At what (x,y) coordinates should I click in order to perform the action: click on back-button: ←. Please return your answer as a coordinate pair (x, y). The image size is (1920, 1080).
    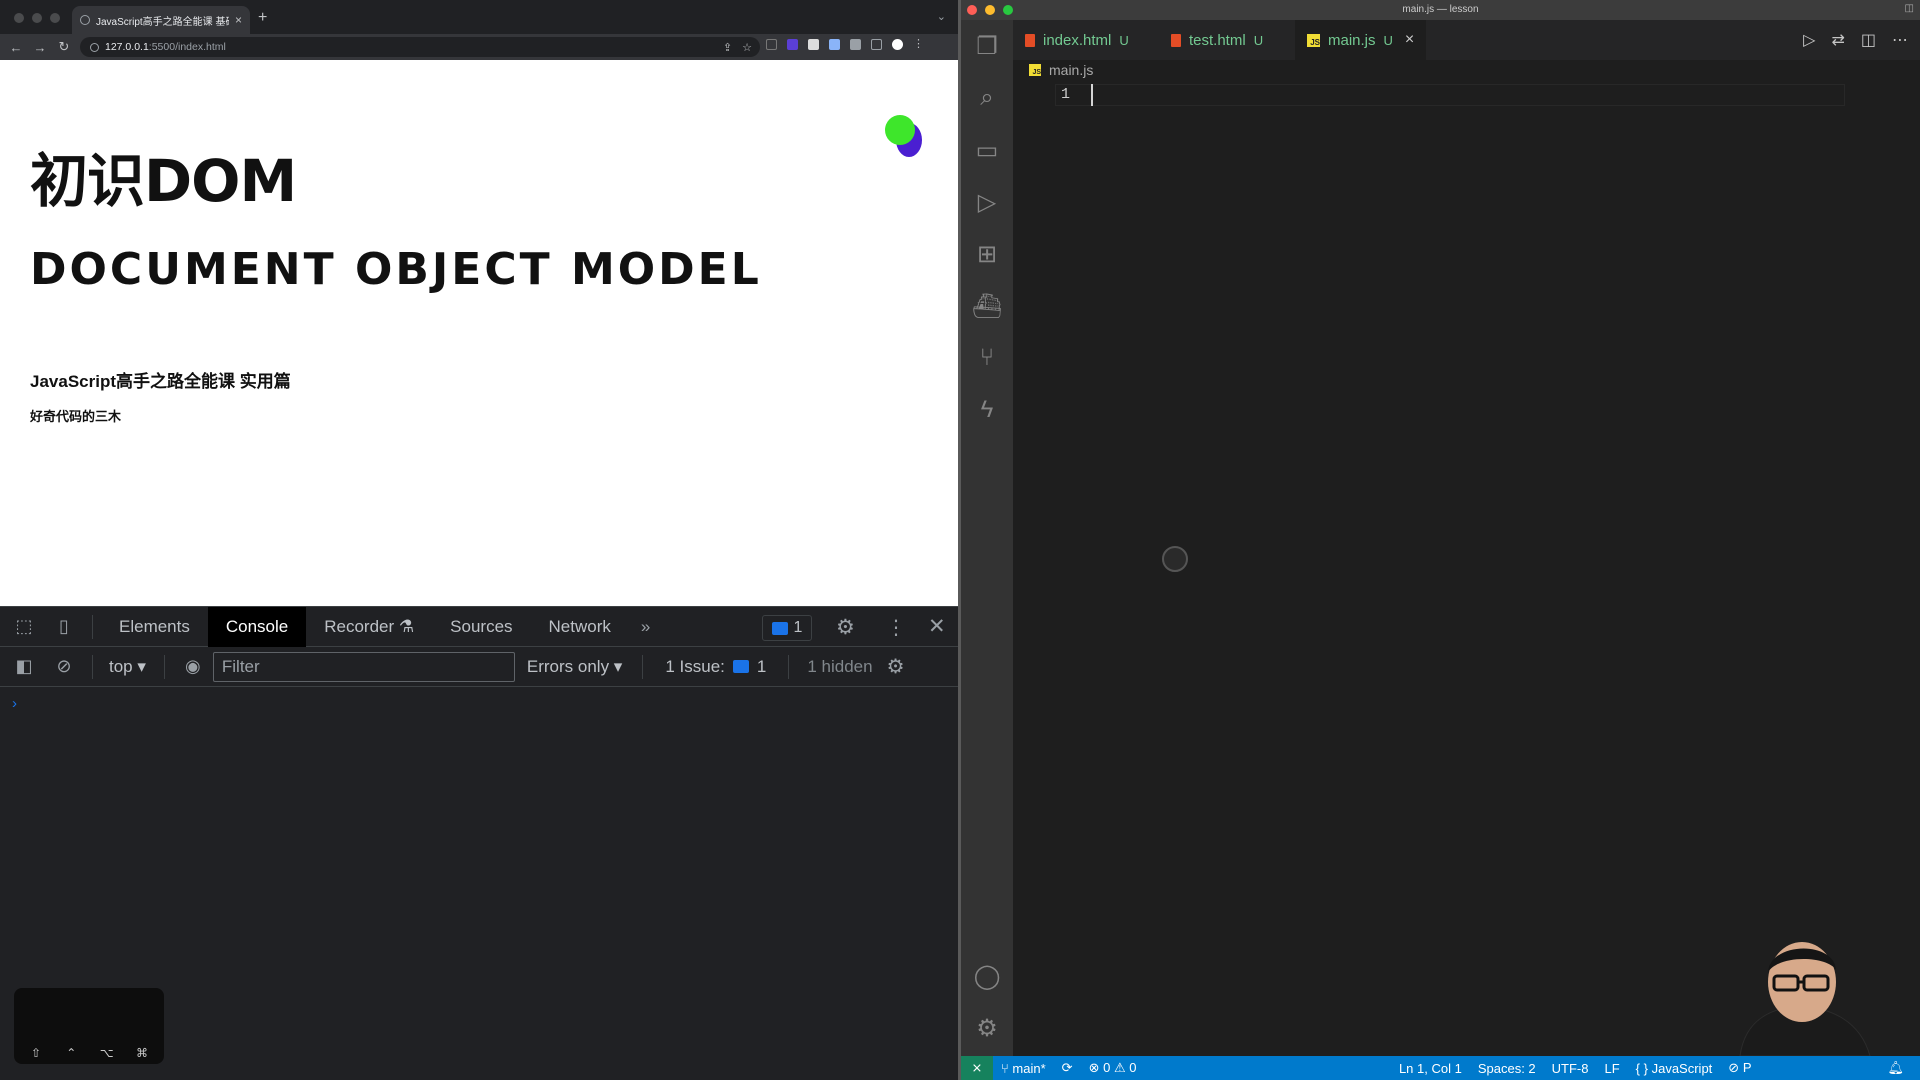
    Looking at the image, I should click on (16, 47).